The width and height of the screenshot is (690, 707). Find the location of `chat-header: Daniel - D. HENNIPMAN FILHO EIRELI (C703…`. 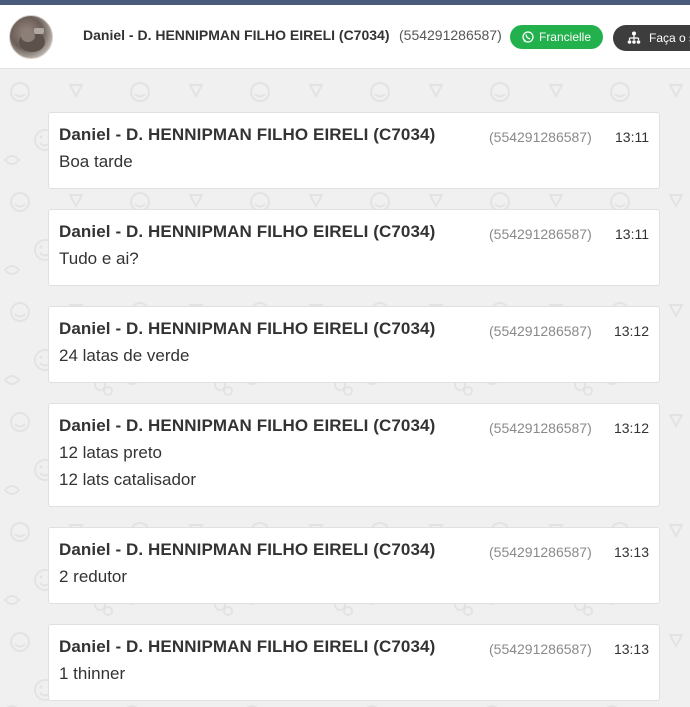

chat-header: Daniel - D. HENNIPMAN FILHO EIRELI (C703… is located at coordinates (345, 37).